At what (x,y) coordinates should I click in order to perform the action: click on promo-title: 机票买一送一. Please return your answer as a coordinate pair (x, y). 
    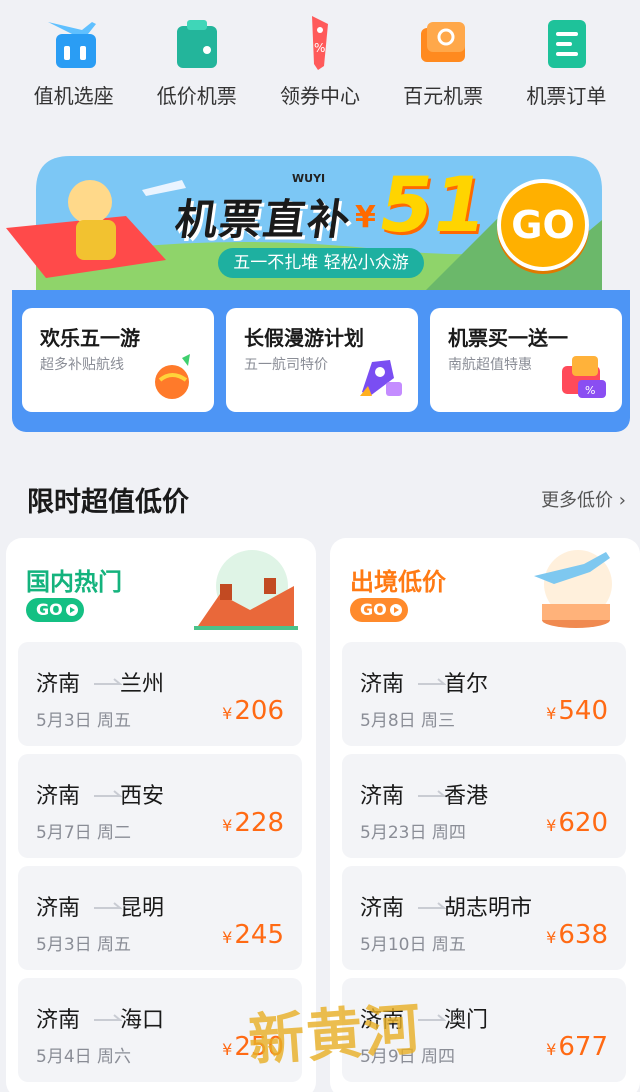
    Looking at the image, I should click on (508, 338).